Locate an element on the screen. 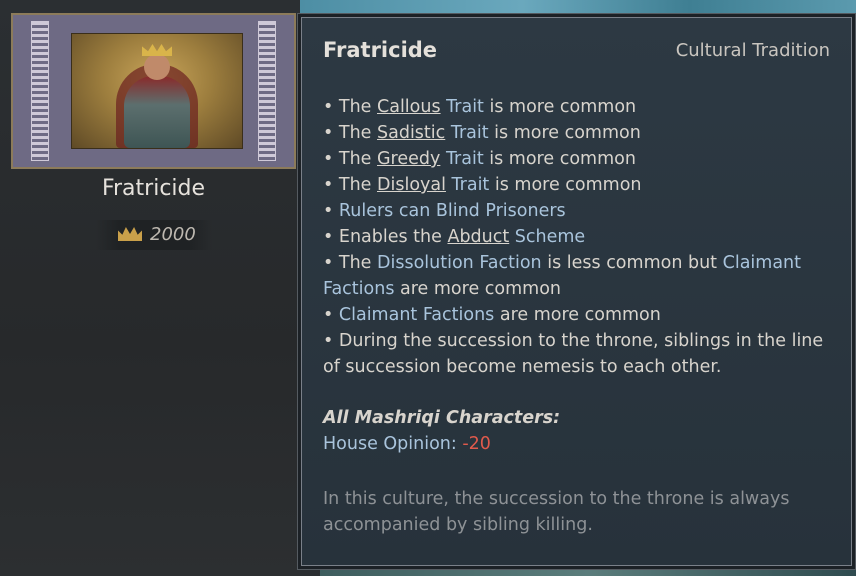  king-figure is located at coordinates (157, 112).